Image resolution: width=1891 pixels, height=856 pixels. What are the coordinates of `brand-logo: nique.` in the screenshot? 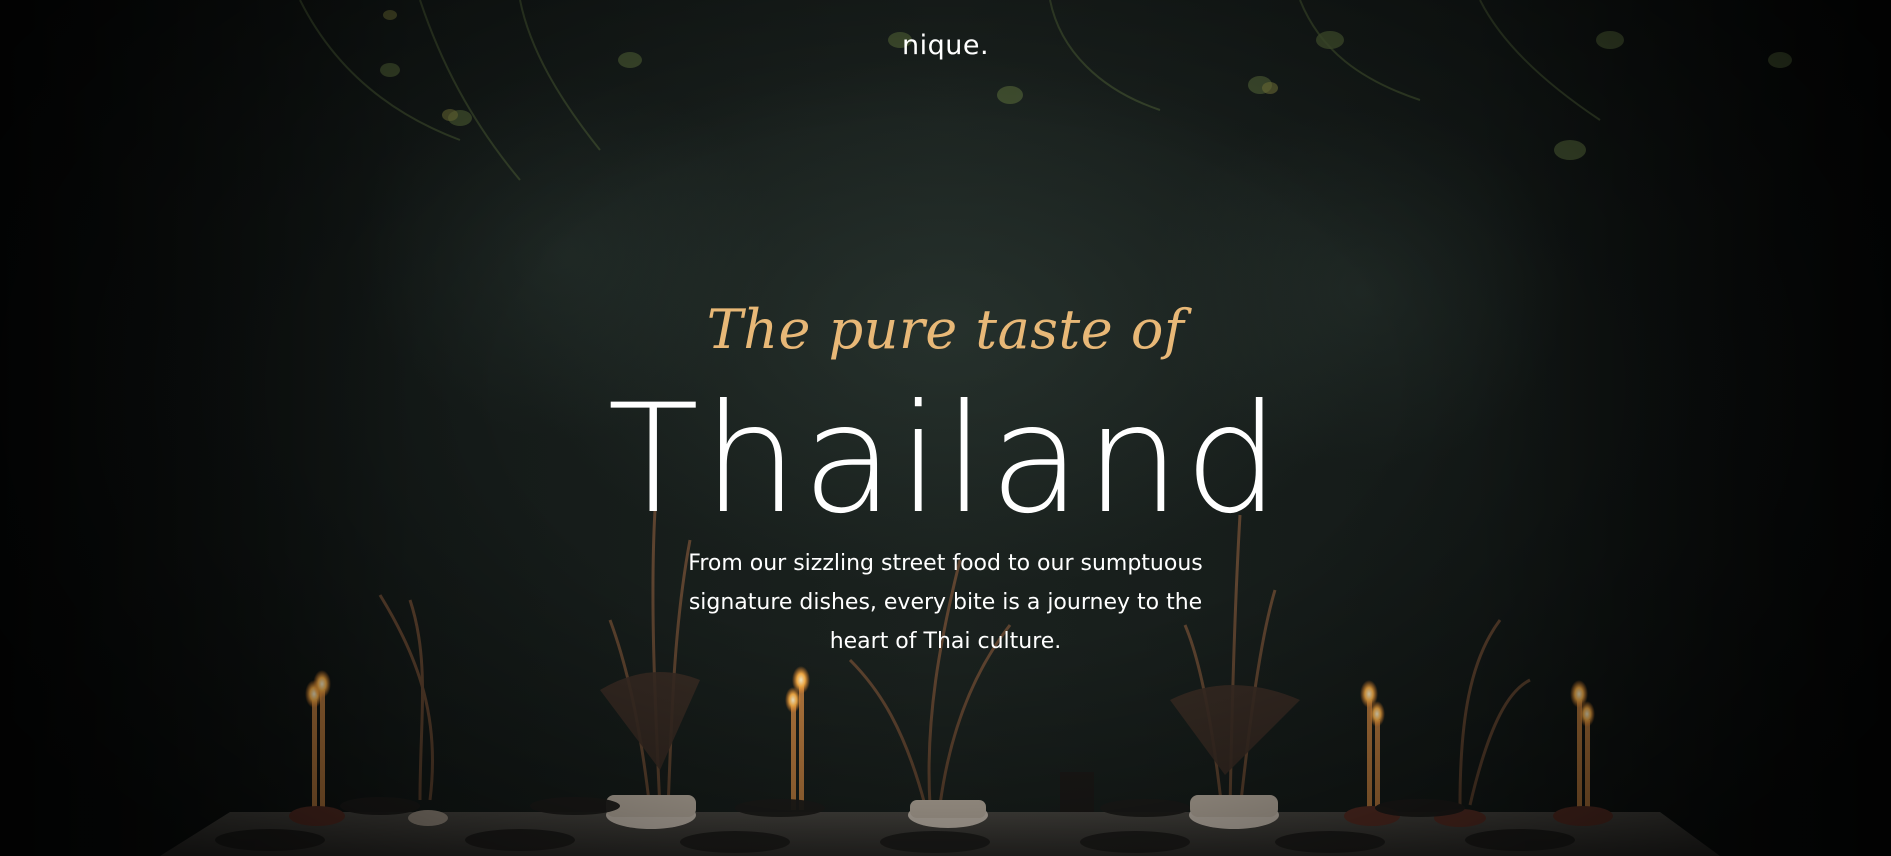 It's located at (945, 45).